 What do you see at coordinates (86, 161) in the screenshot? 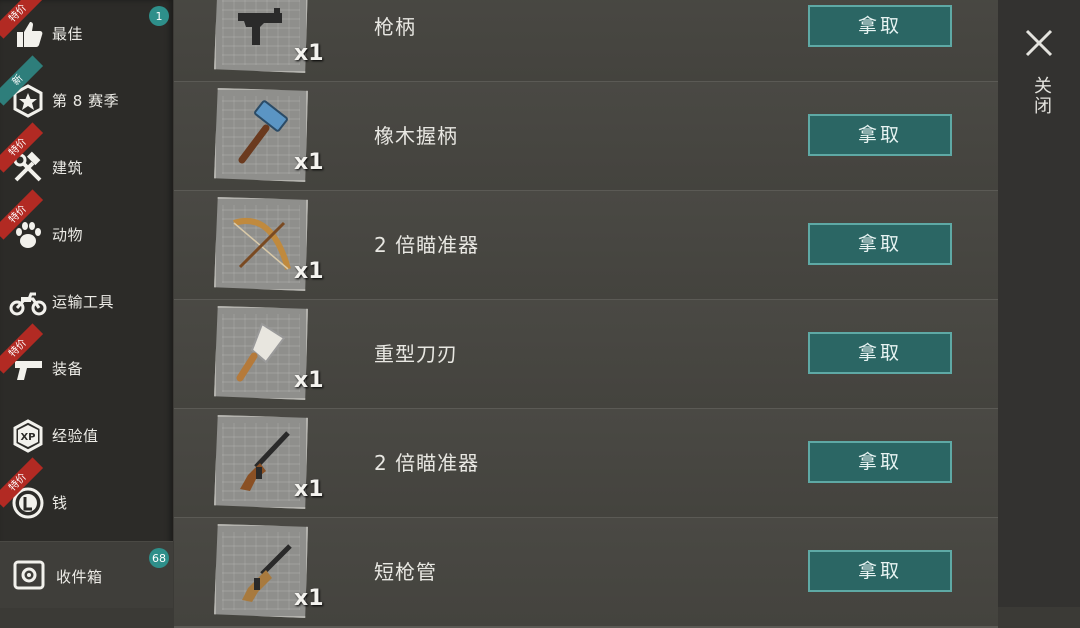
I see `sidebar-item-building: 特价 建筑` at bounding box center [86, 161].